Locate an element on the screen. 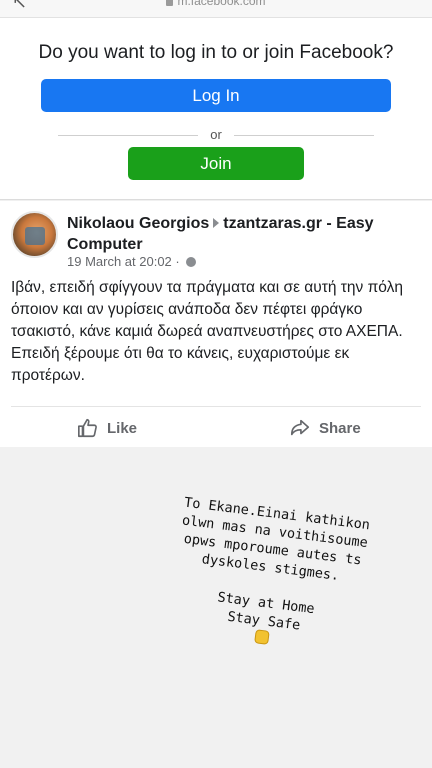 The image size is (432, 768). post-author-name: Nikolaou Georgios is located at coordinates (138, 223).